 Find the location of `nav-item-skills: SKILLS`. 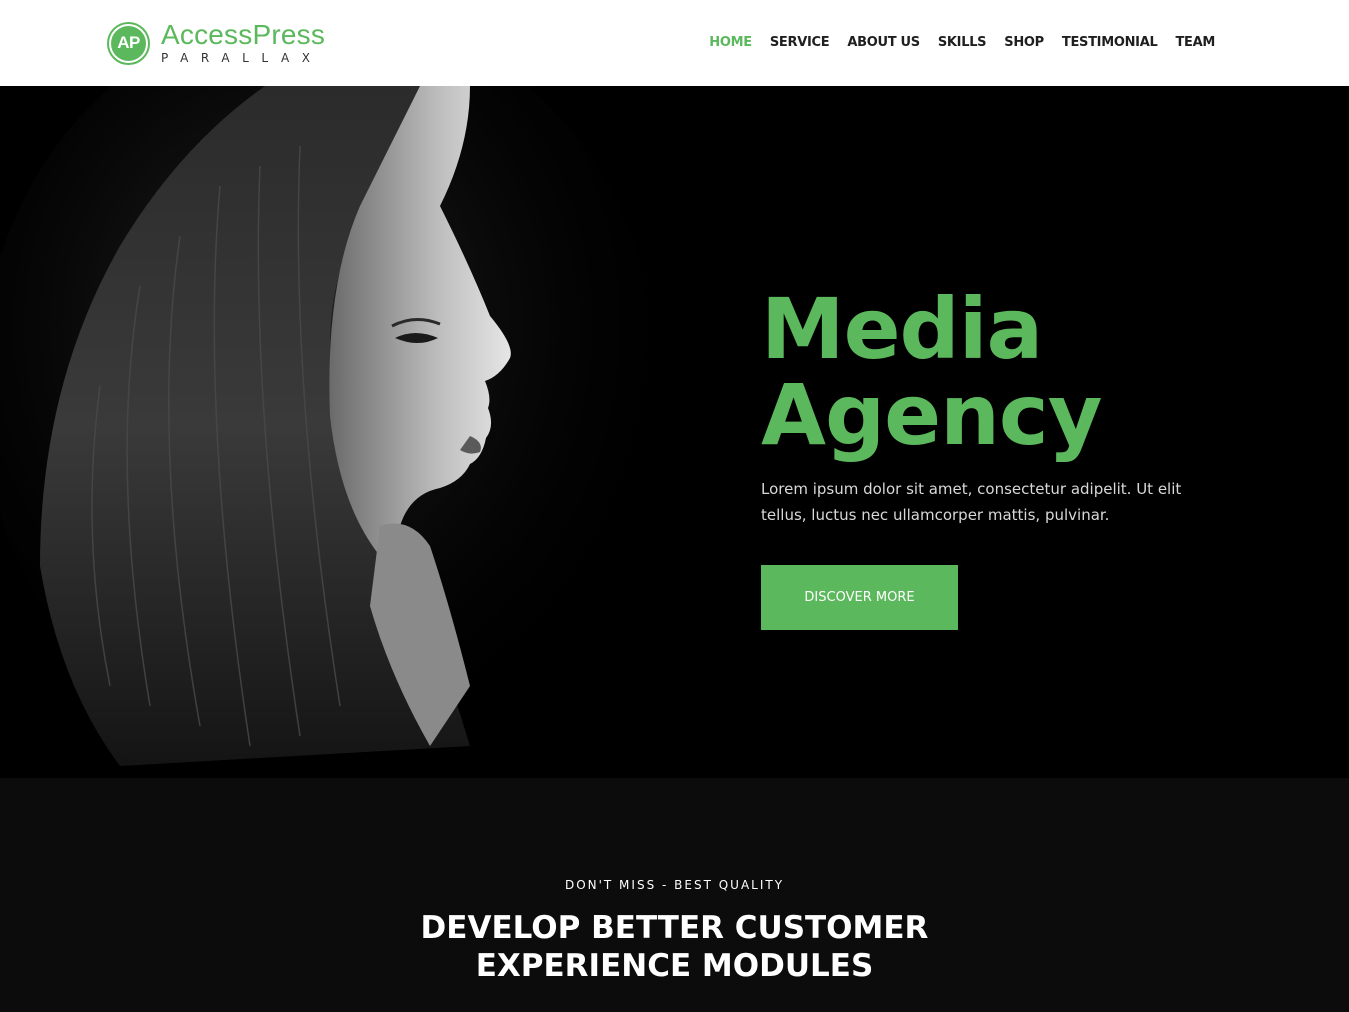

nav-item-skills: SKILLS is located at coordinates (962, 42).